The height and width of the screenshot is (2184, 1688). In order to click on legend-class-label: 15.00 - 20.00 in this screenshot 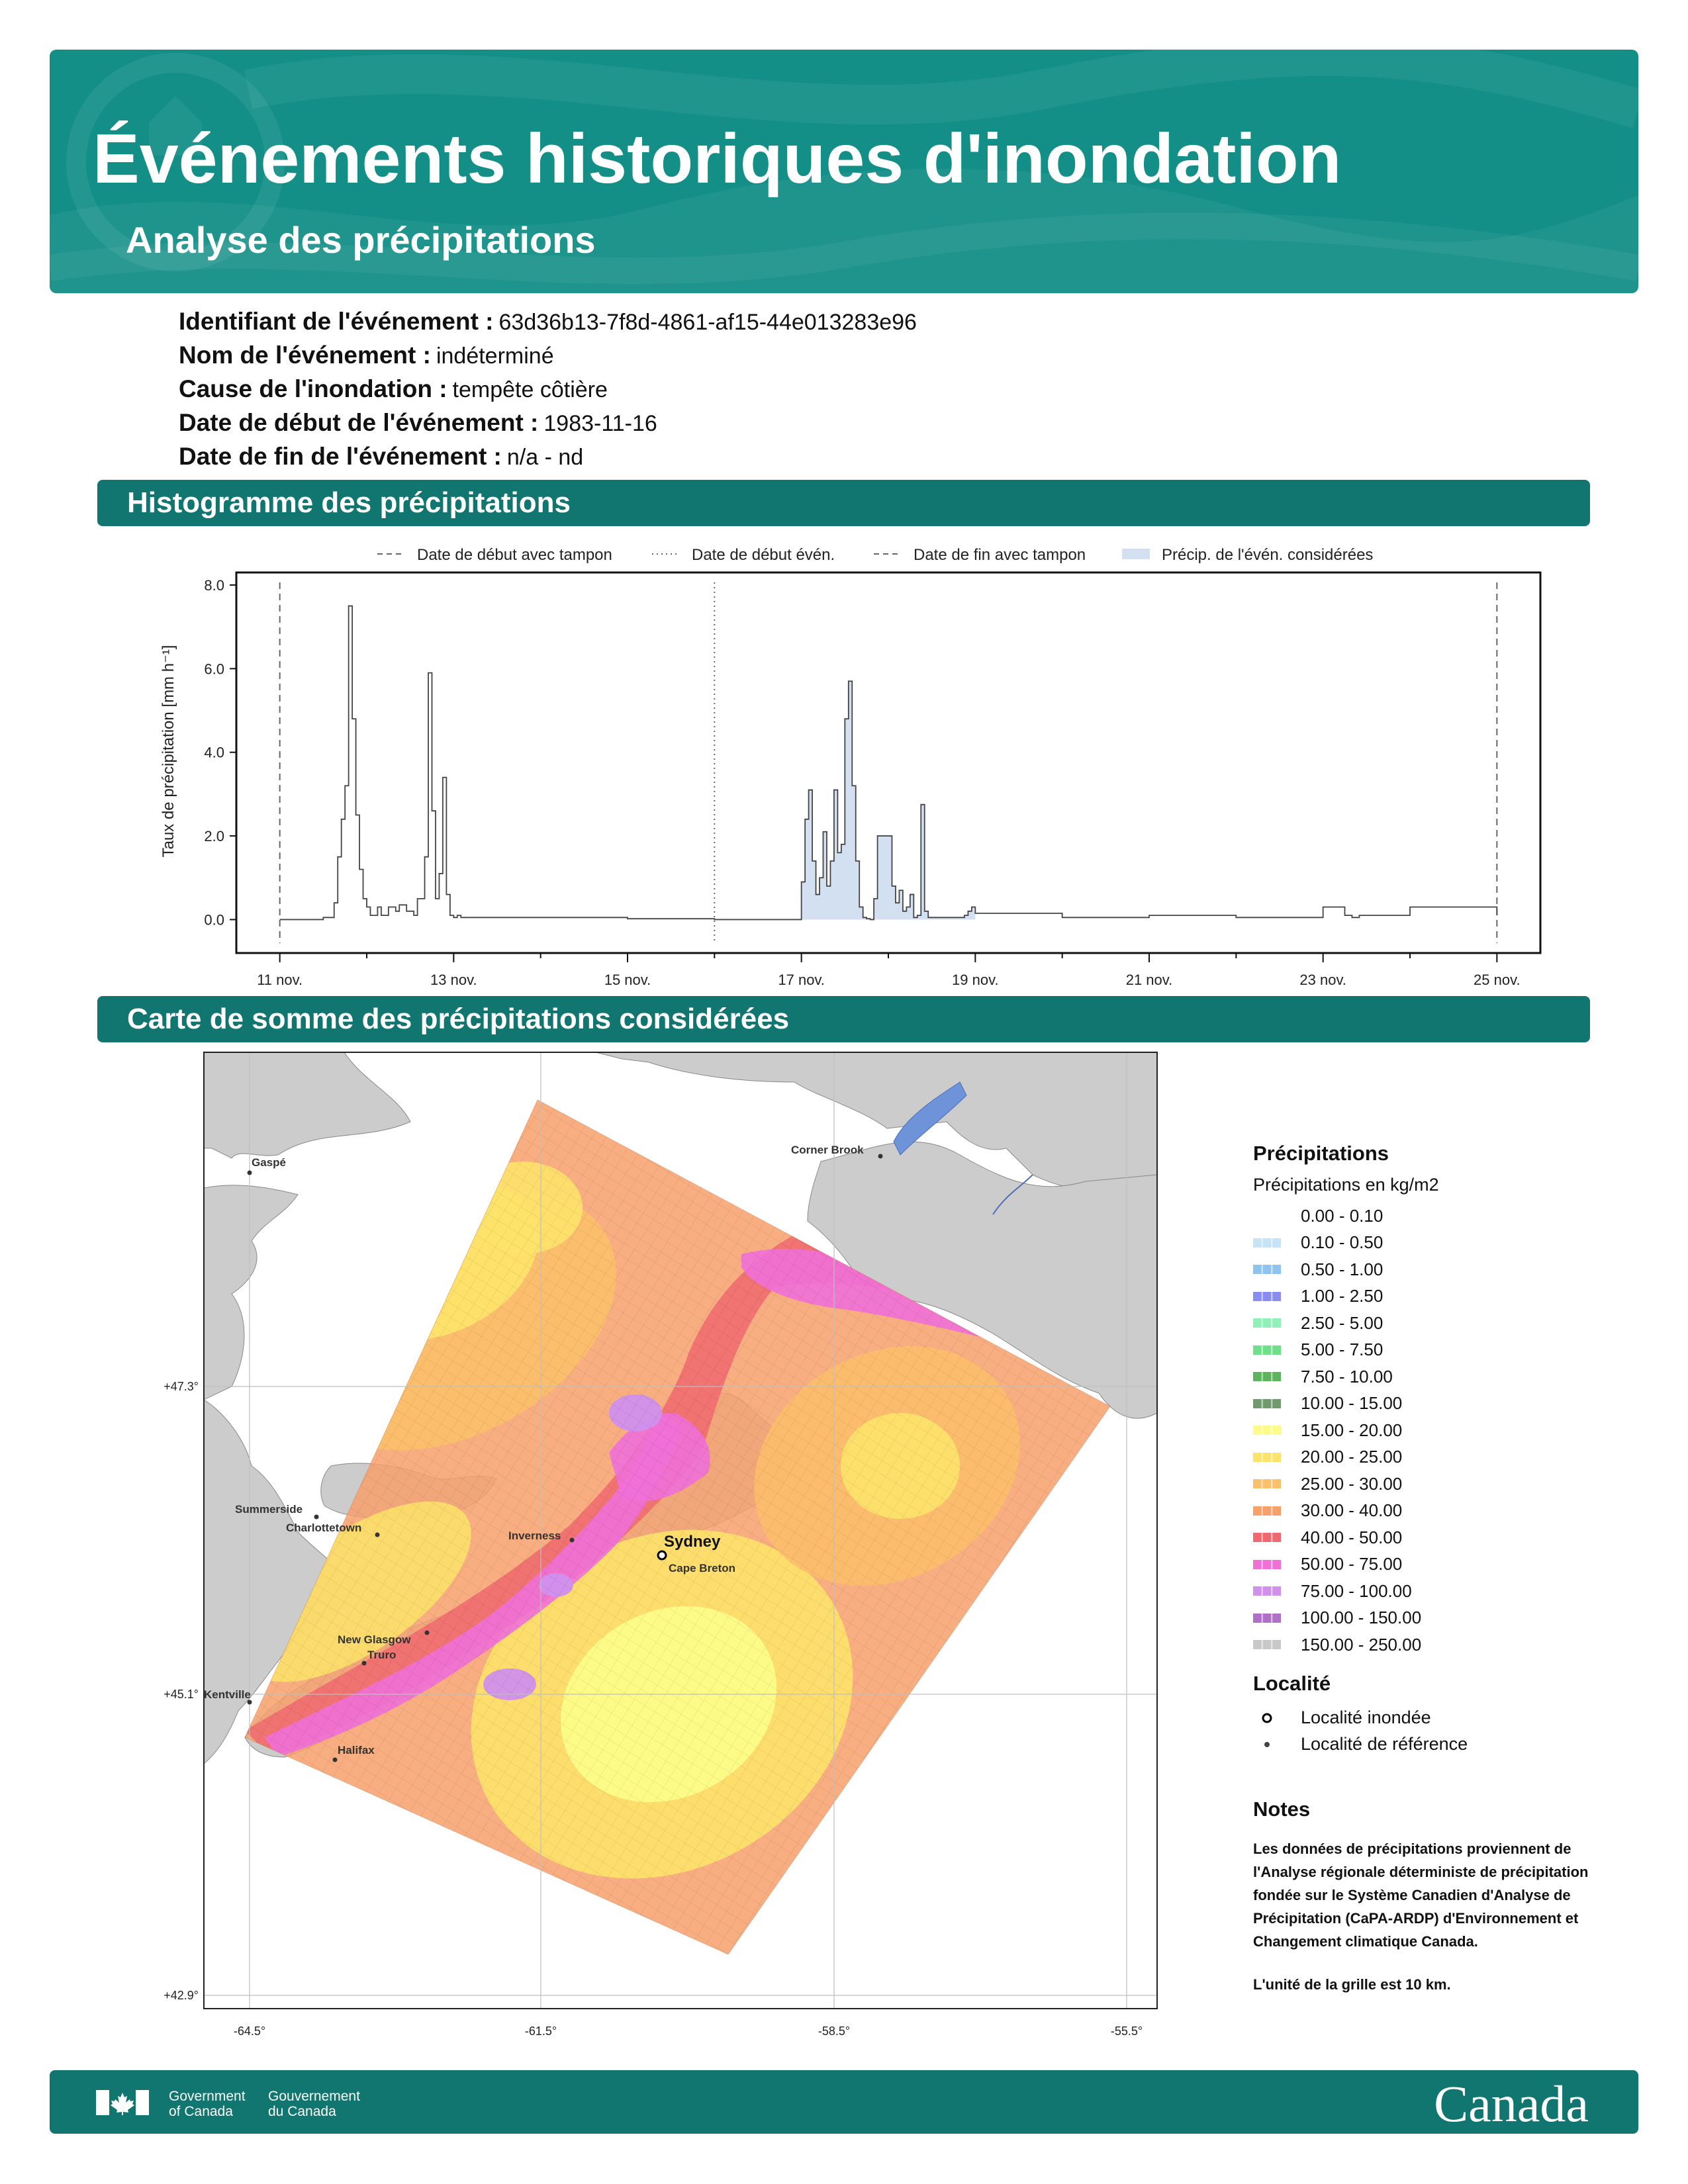, I will do `click(1352, 1430)`.